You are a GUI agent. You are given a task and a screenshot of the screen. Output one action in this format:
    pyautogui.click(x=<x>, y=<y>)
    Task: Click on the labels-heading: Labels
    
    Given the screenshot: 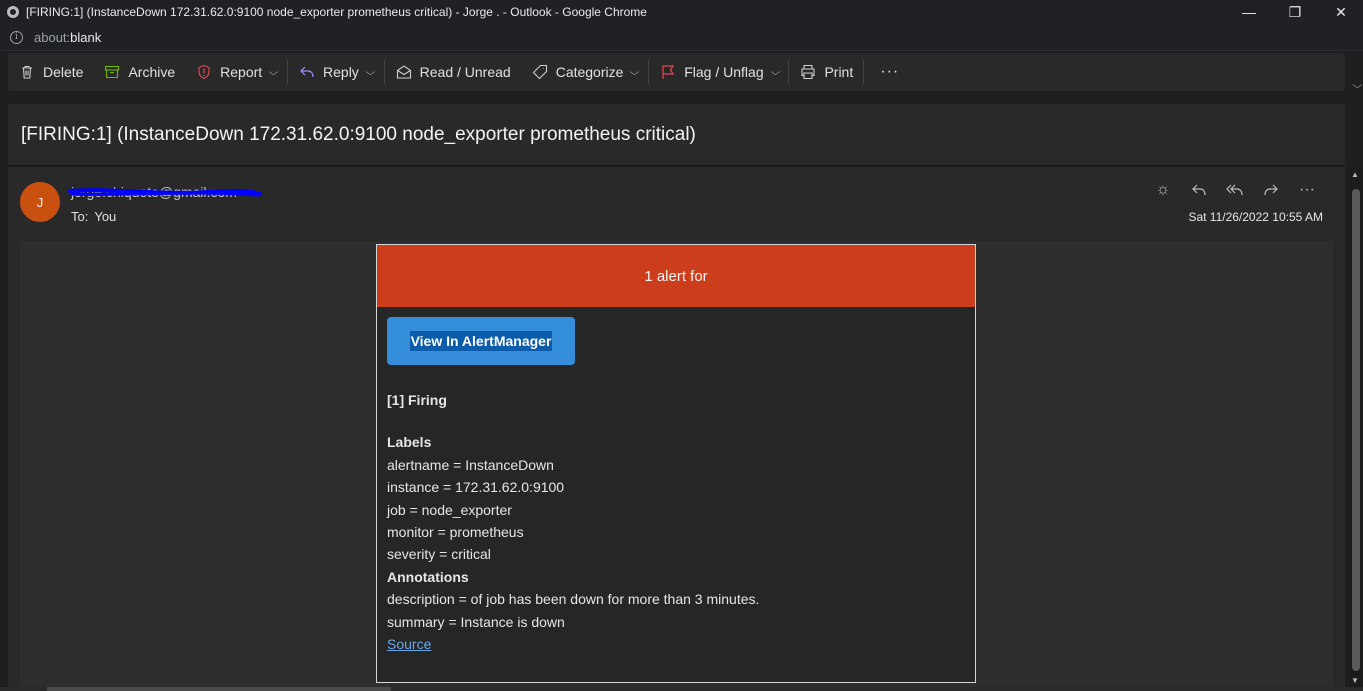 What is the action you would take?
    pyautogui.click(x=409, y=442)
    